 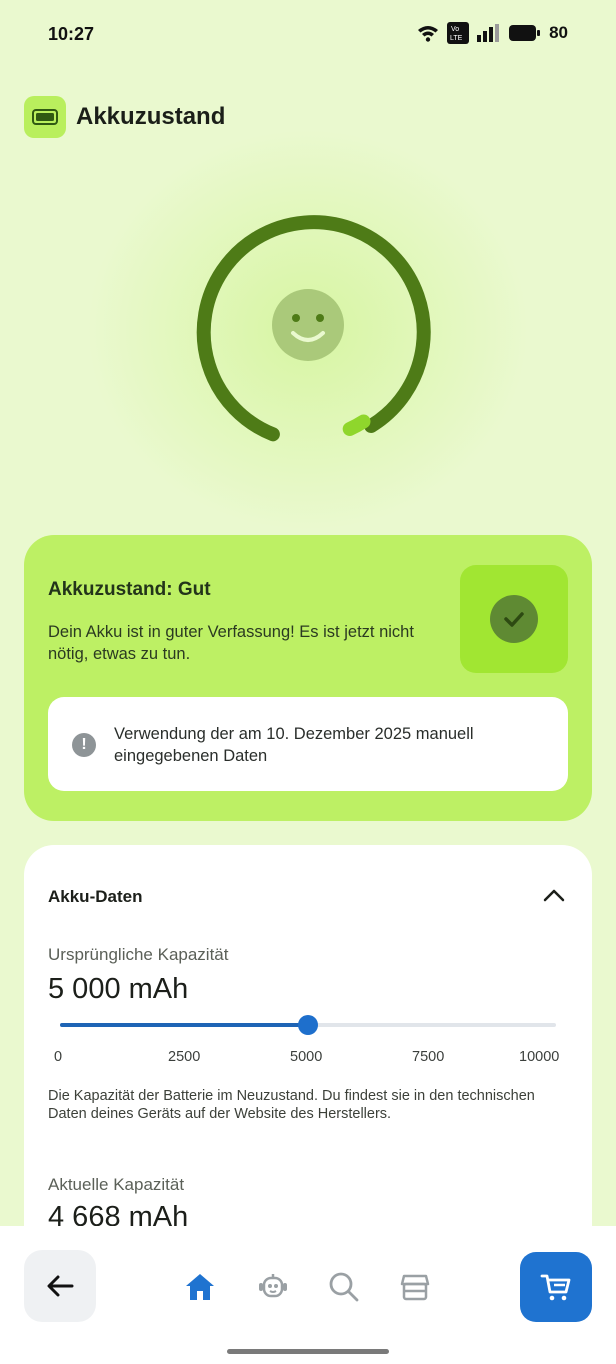 What do you see at coordinates (415, 1287) in the screenshot?
I see `store-icon` at bounding box center [415, 1287].